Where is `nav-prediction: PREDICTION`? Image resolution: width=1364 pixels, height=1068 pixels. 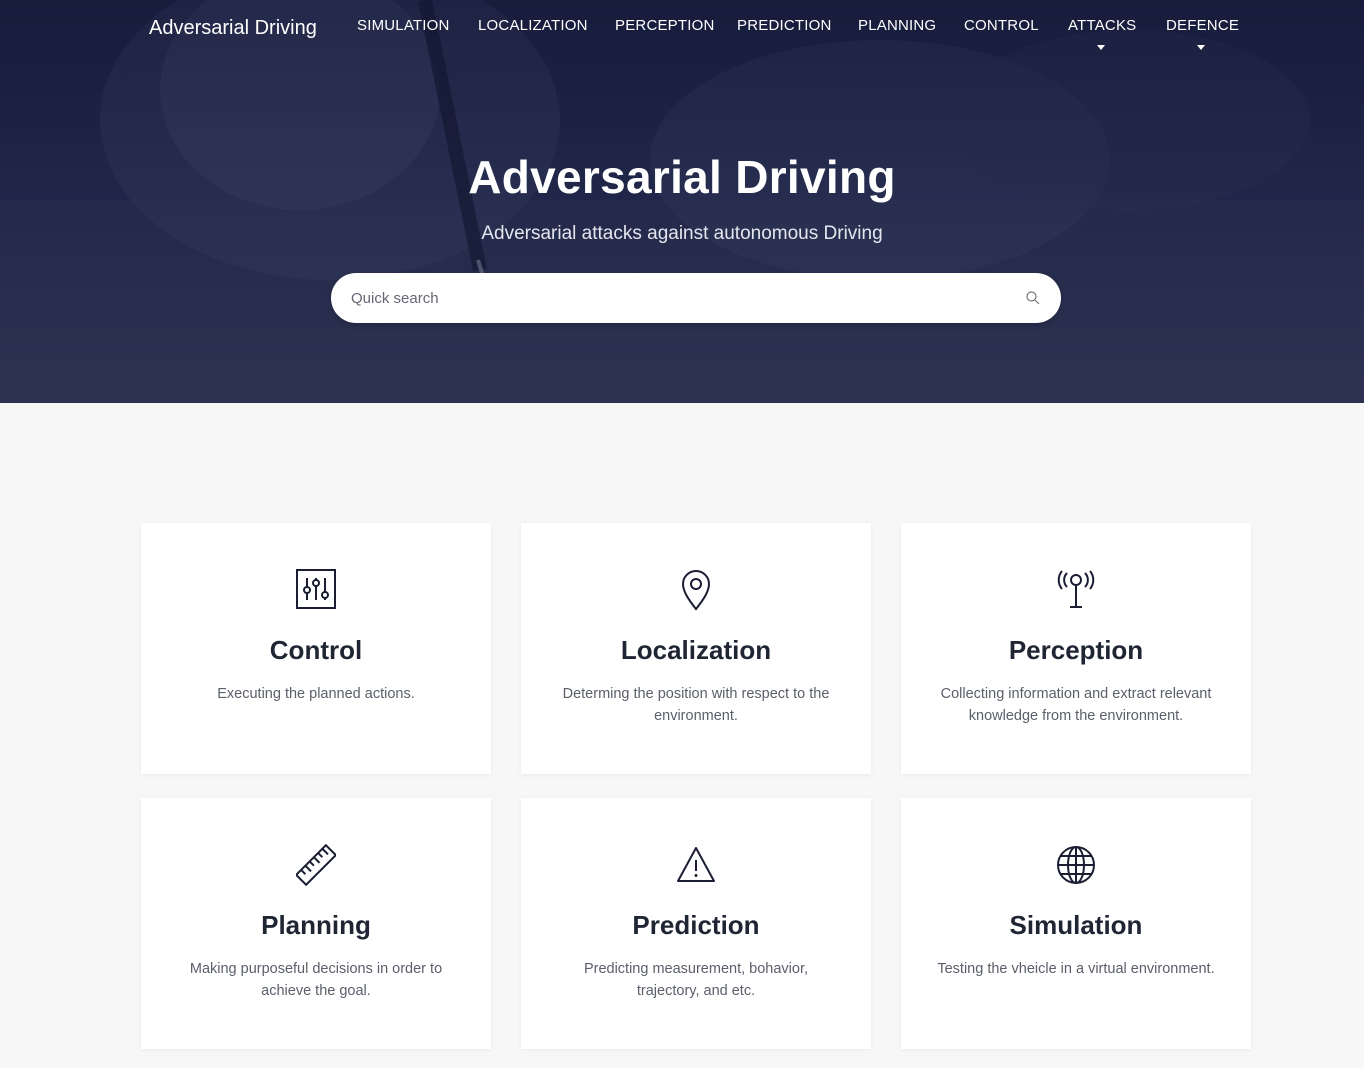
nav-prediction: PREDICTION is located at coordinates (784, 25).